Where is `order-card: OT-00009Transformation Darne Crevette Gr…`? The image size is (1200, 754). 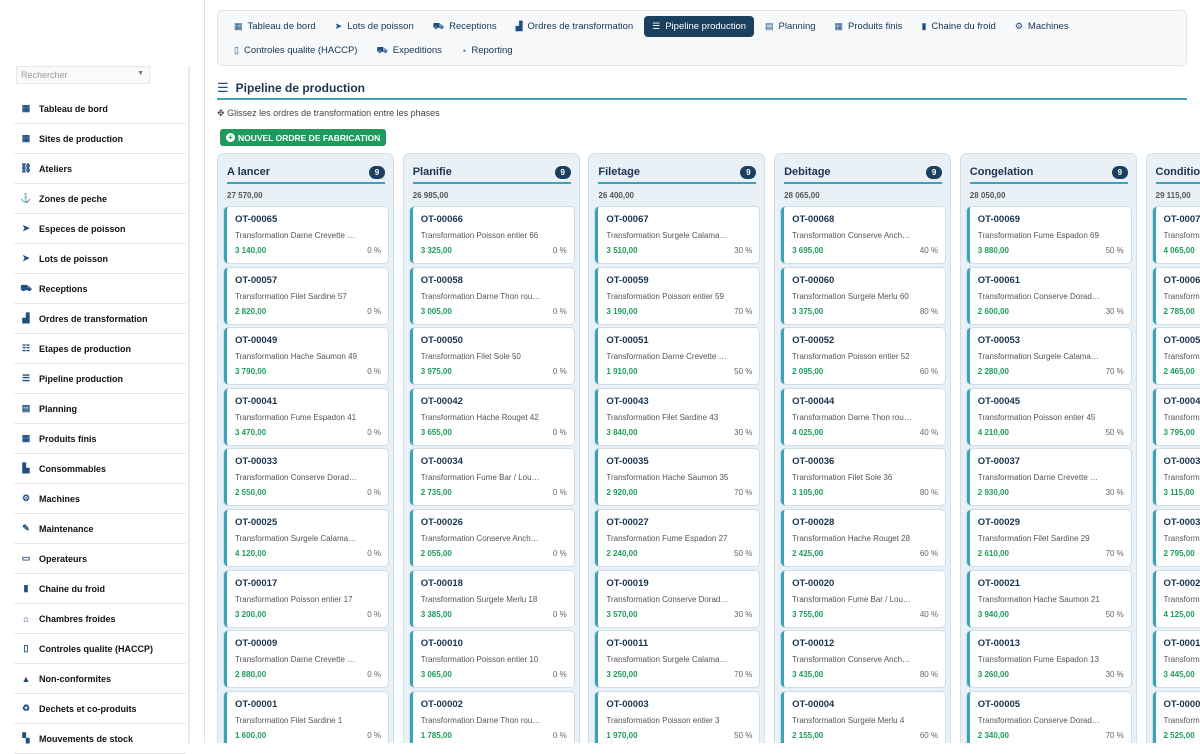 order-card: OT-00009Transformation Darne Crevette Gr… is located at coordinates (306, 659).